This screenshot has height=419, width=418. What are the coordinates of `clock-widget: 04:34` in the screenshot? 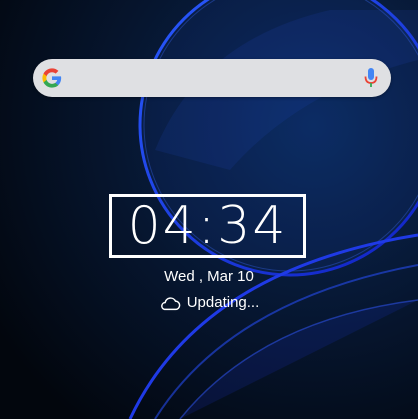 It's located at (207, 226).